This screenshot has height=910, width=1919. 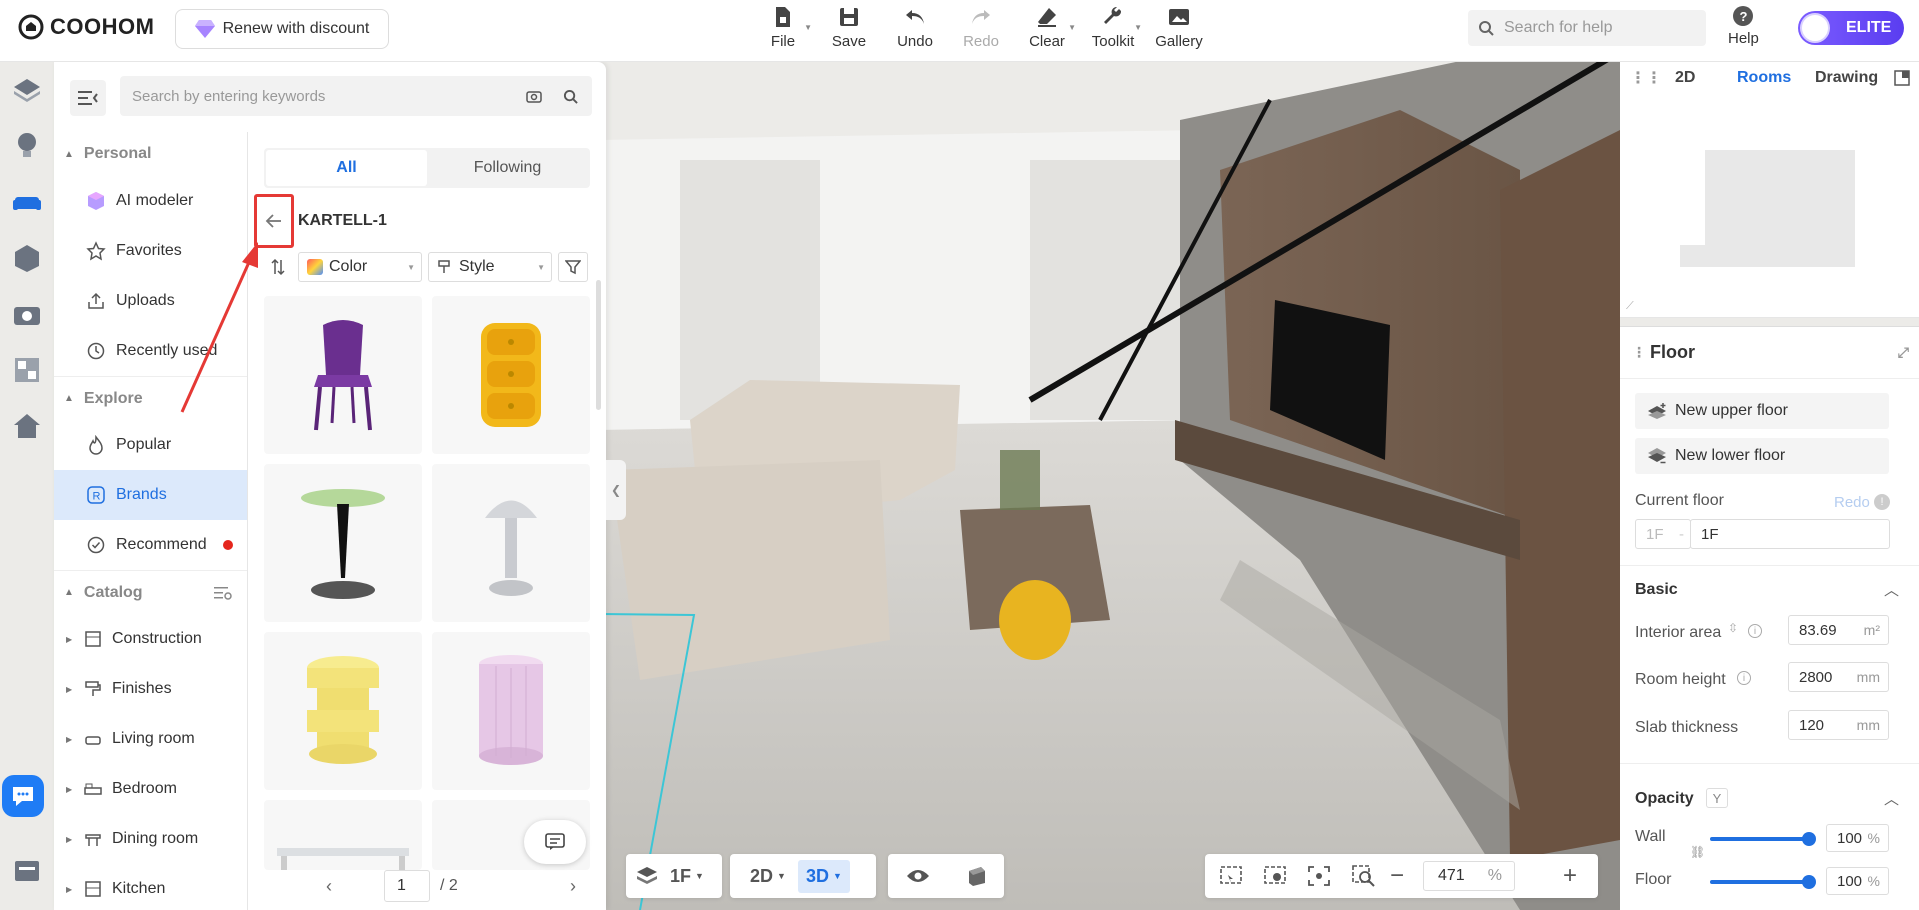 I want to click on color-filter-select: Color ▼, so click(x=360, y=267).